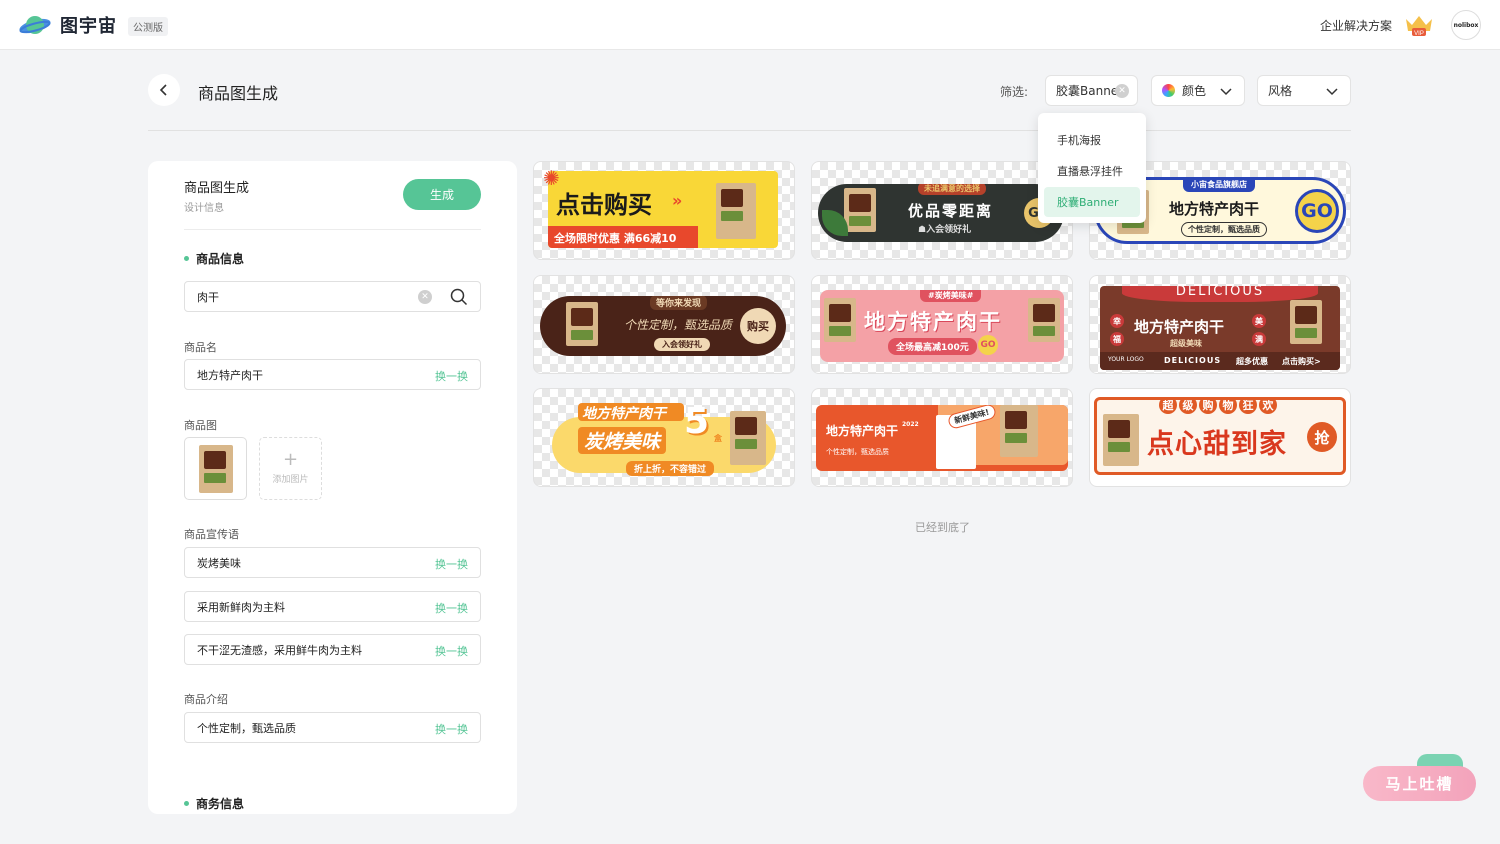 The height and width of the screenshot is (844, 1500). Describe the element at coordinates (682, 344) in the screenshot. I see `banner-sub-text: 入会领好礼` at that location.